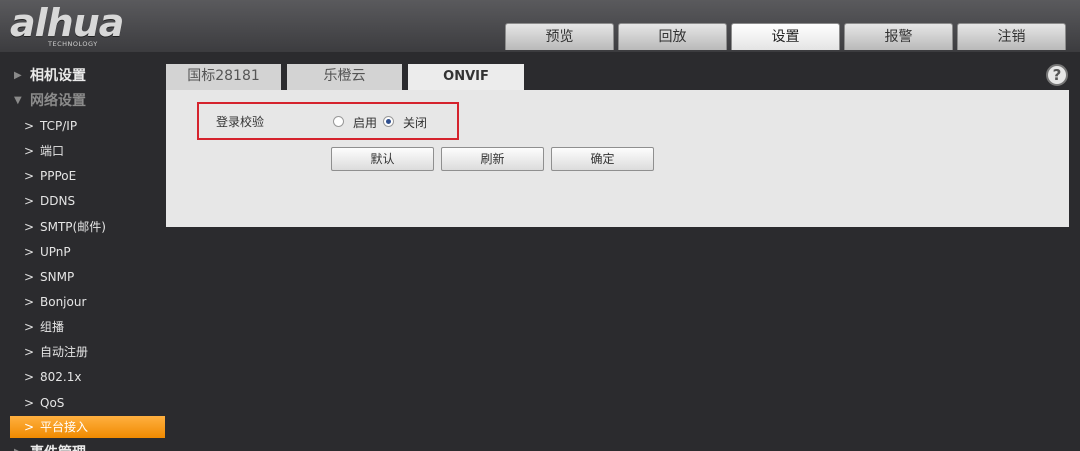 Image resolution: width=1080 pixels, height=451 pixels. What do you see at coordinates (58, 76) in the screenshot?
I see `sidebar-group-label: 相机设置` at bounding box center [58, 76].